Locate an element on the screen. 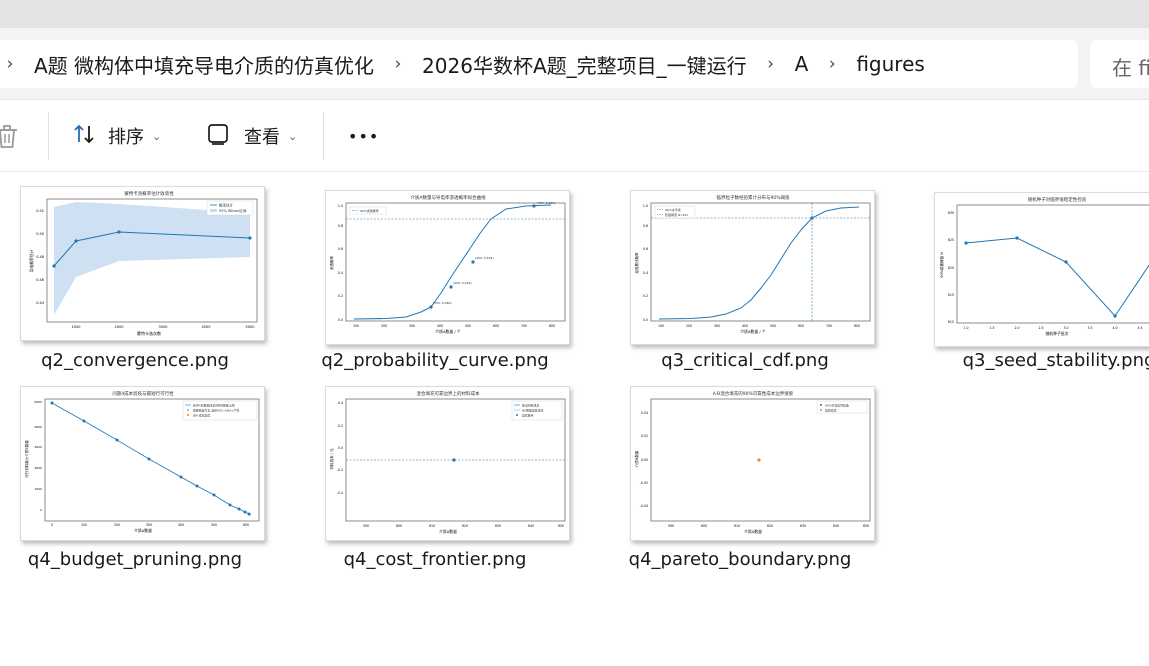 The width and height of the screenshot is (1149, 666). svg-text: 0.50 is located at coordinates (40, 234).